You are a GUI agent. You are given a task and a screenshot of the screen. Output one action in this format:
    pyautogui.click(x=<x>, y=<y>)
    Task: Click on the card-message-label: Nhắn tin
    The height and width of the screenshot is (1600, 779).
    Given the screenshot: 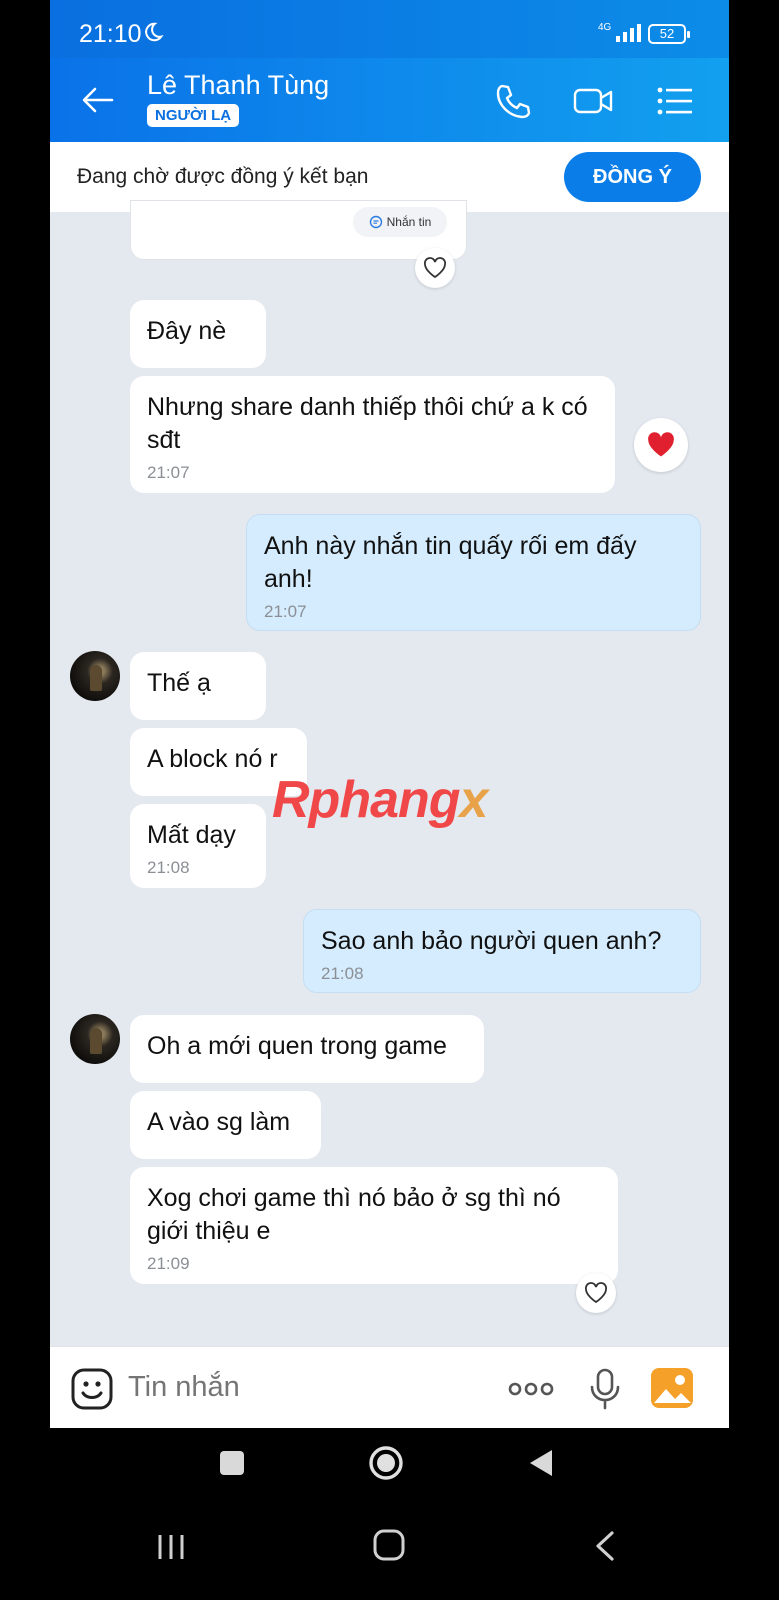 What is the action you would take?
    pyautogui.click(x=409, y=222)
    